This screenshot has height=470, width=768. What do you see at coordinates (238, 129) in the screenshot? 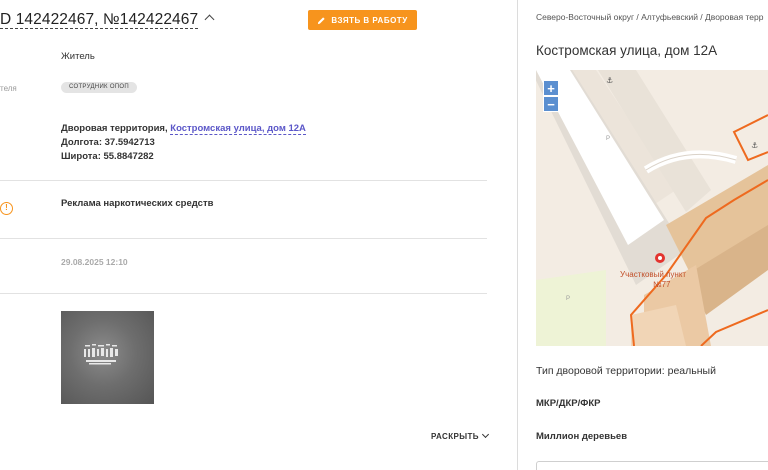
I see `territory-address-link: Костромская улица, дом 12А` at bounding box center [238, 129].